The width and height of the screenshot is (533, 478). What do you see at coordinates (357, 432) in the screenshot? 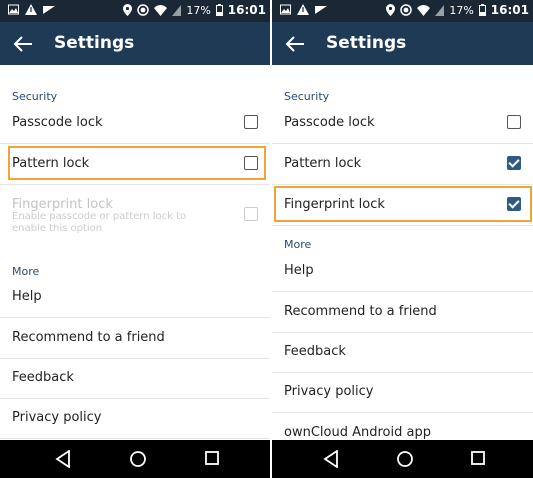
I see `row-label: ownCloud Android app` at bounding box center [357, 432].